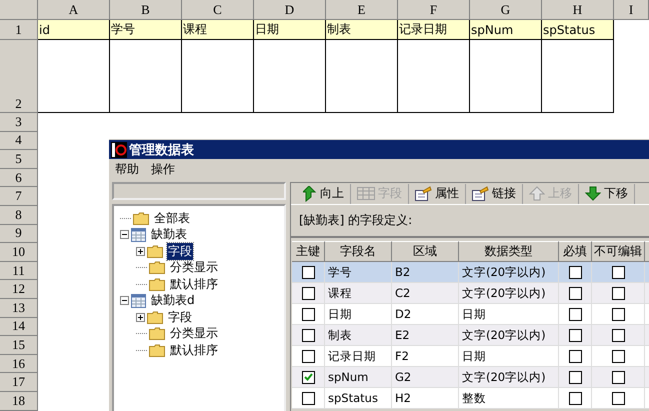 The image size is (649, 411). Describe the element at coordinates (425, 398) in the screenshot. I see `table-cell: H2` at that location.